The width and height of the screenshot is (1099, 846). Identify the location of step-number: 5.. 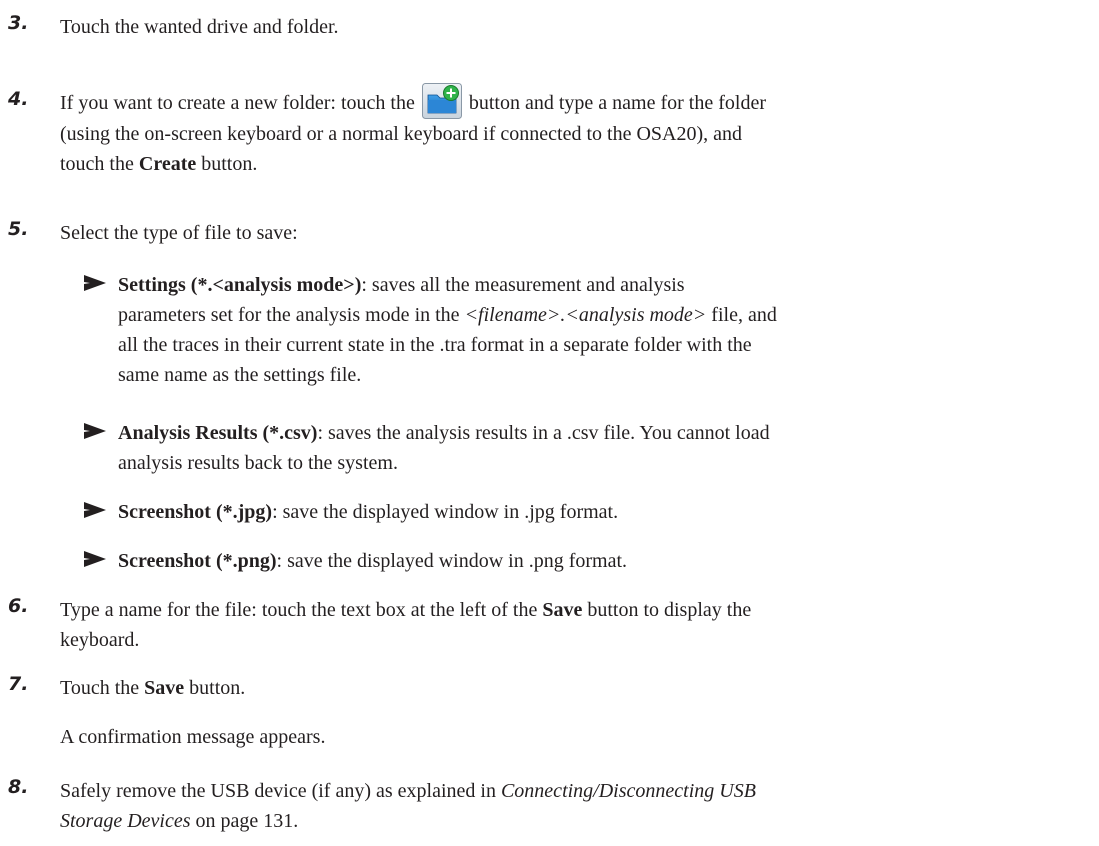
(18, 229).